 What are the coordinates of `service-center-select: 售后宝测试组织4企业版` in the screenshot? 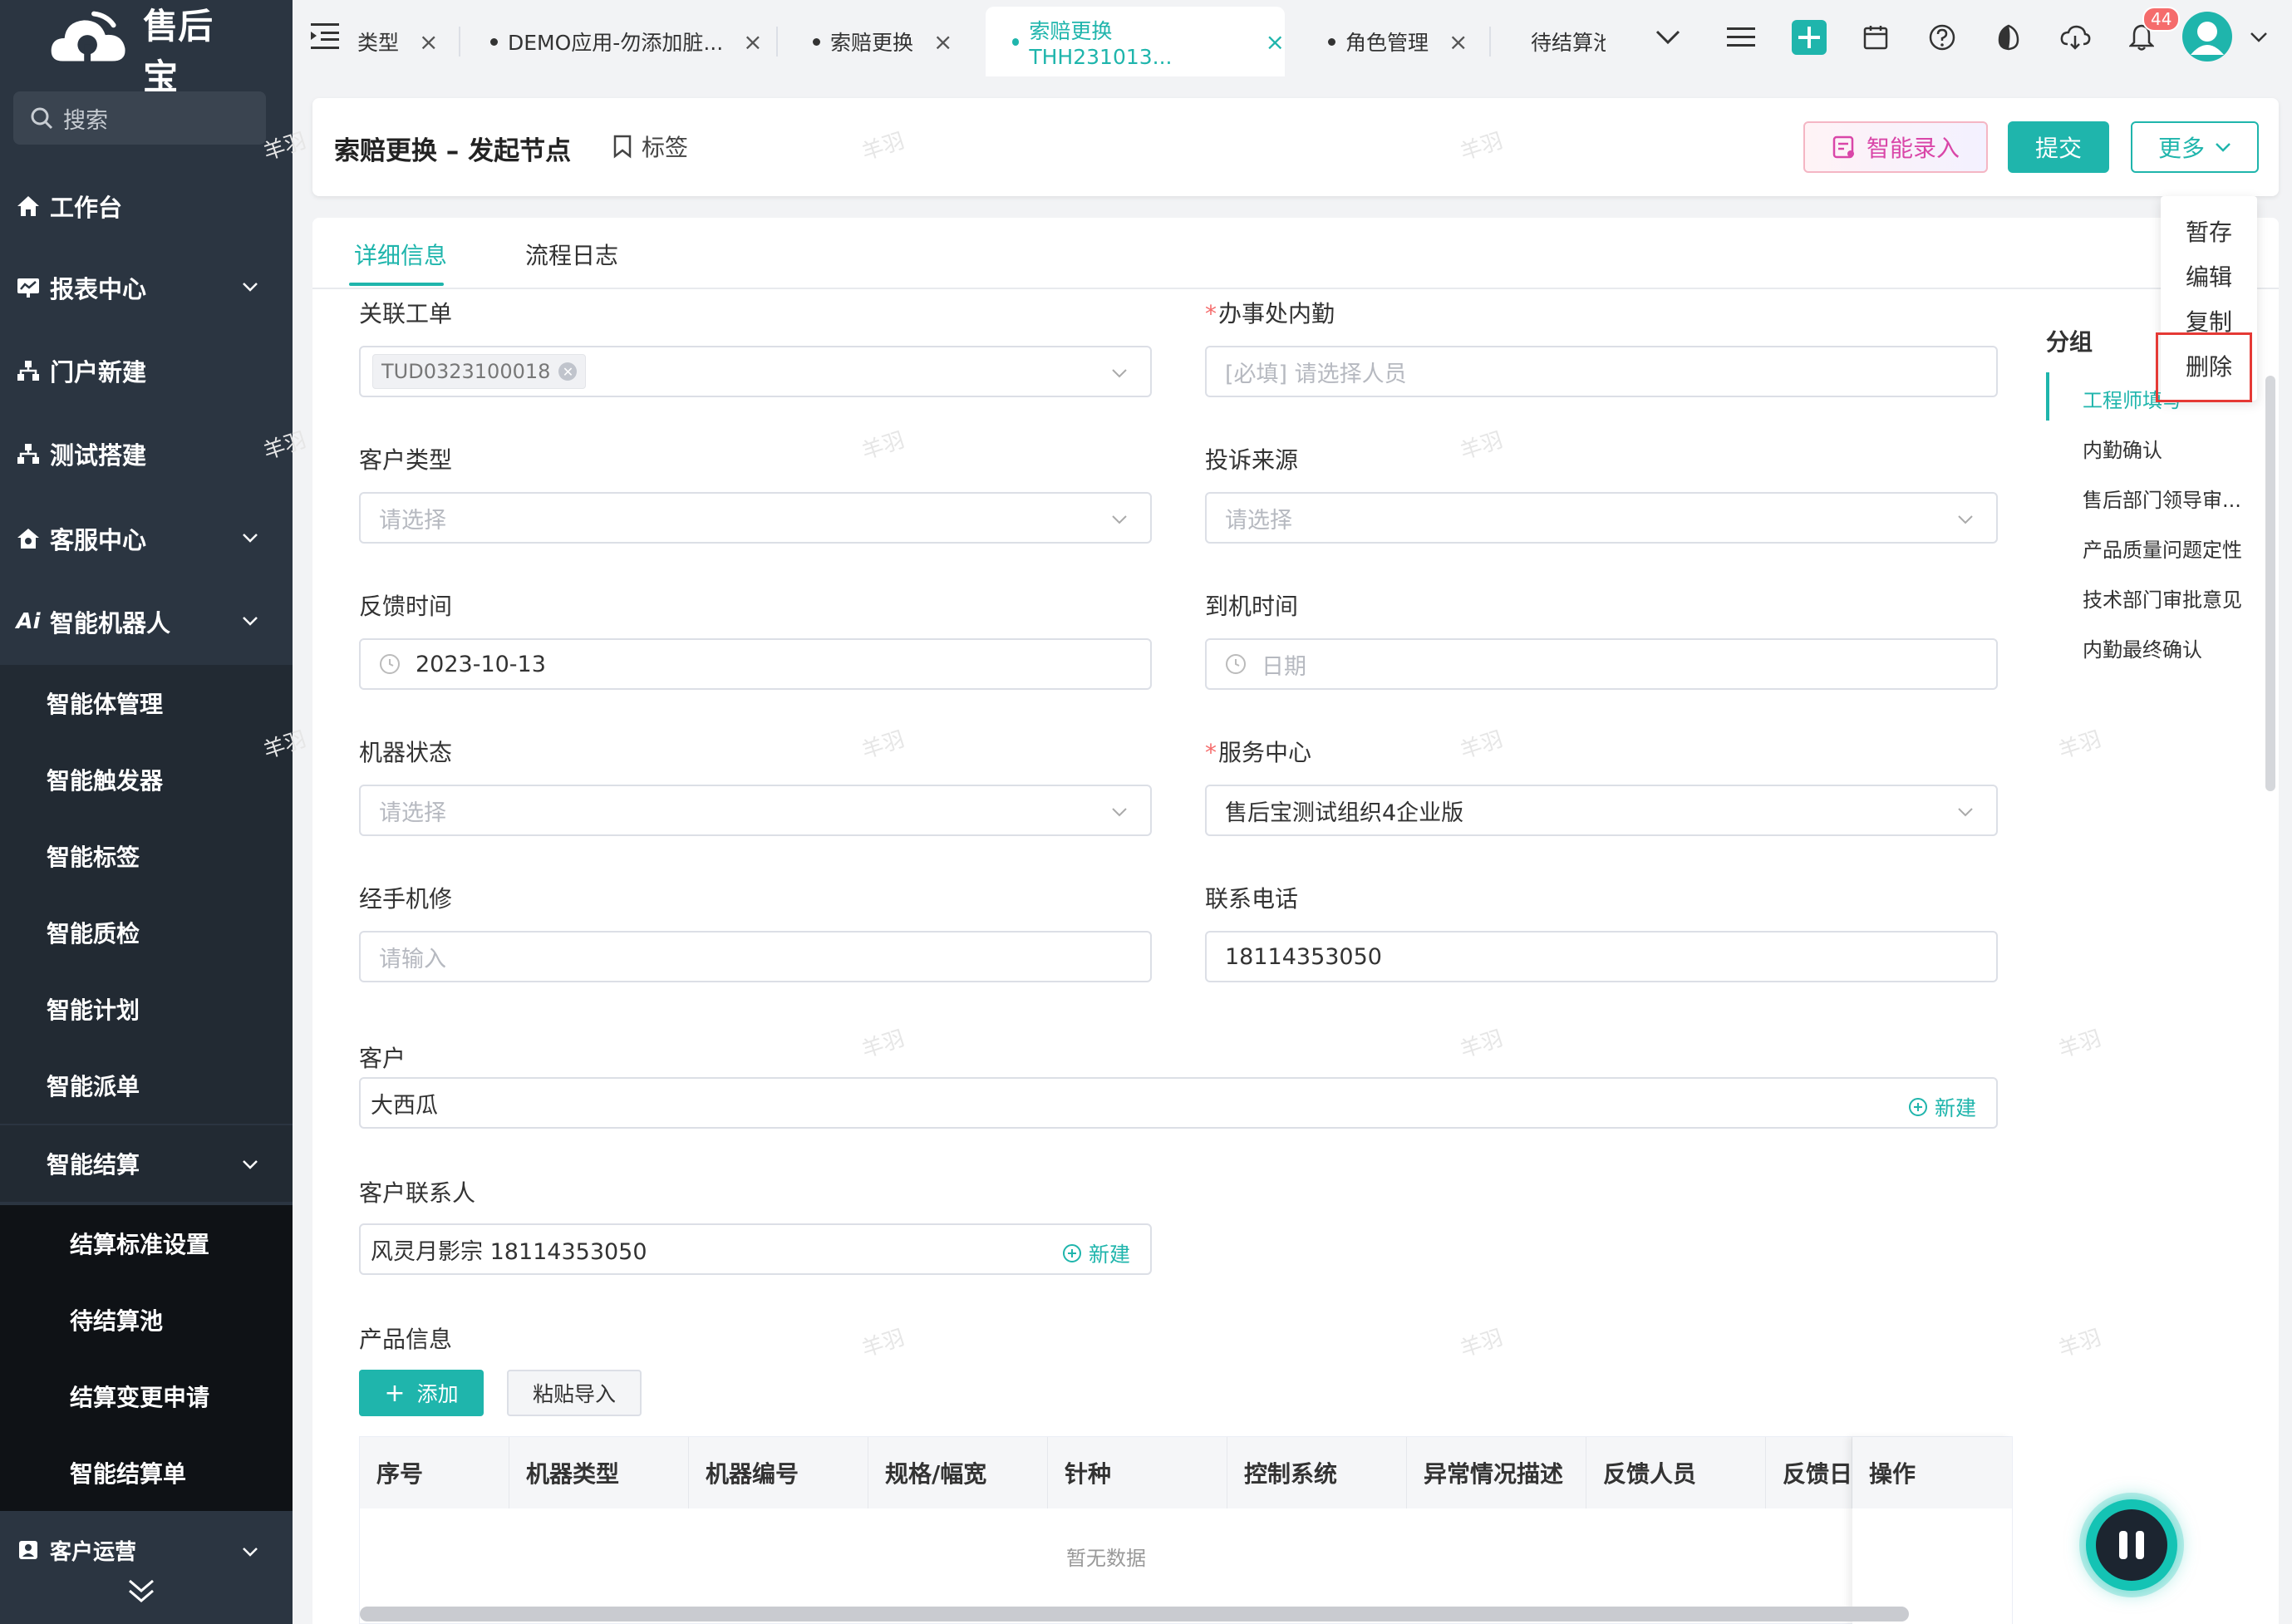 It's located at (1601, 810).